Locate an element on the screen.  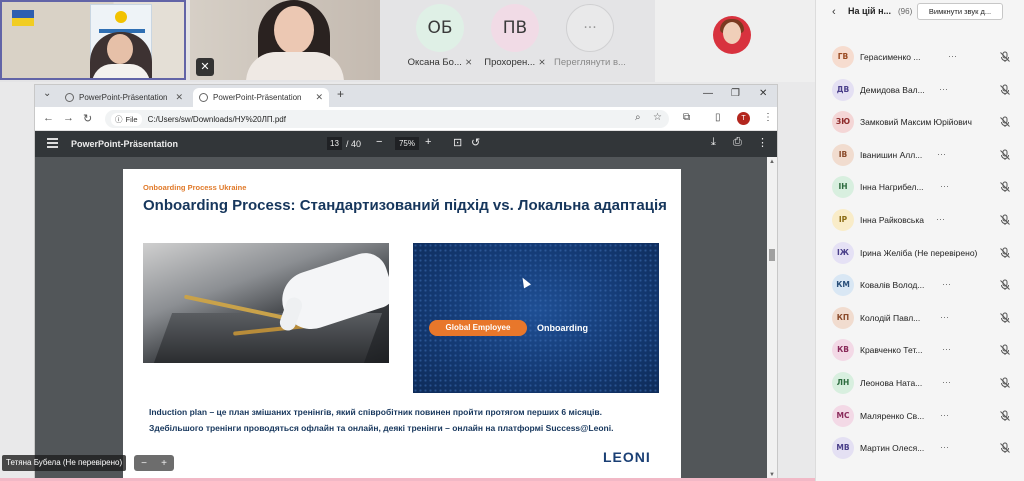
chevron-left-icon: ‹ is located at coordinates (834, 12).